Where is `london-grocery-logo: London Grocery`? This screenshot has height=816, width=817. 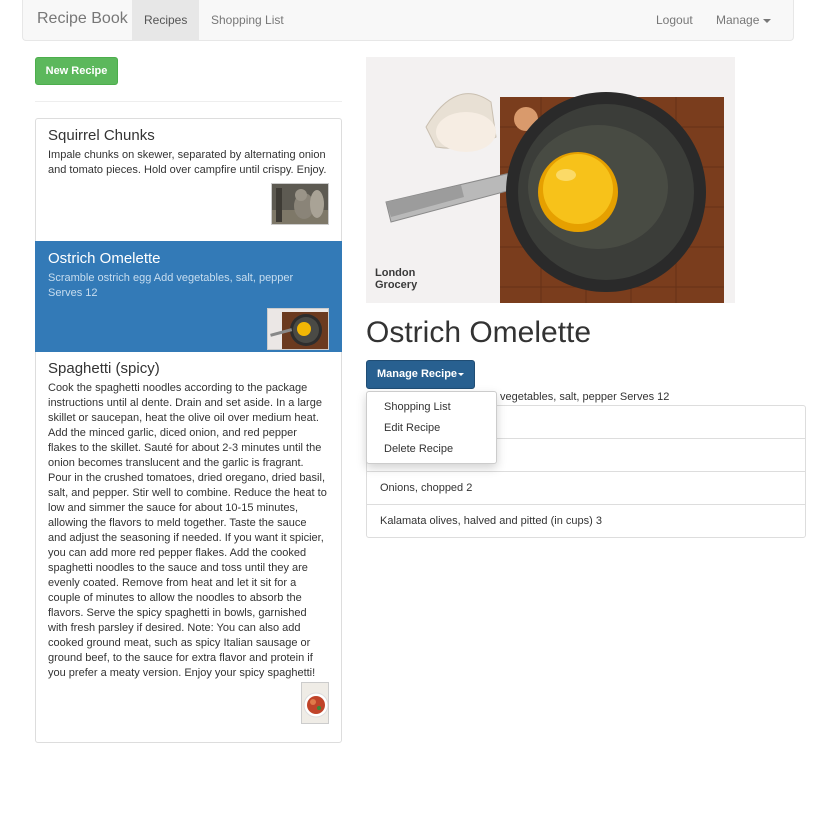
london-grocery-logo: London Grocery is located at coordinates (396, 279).